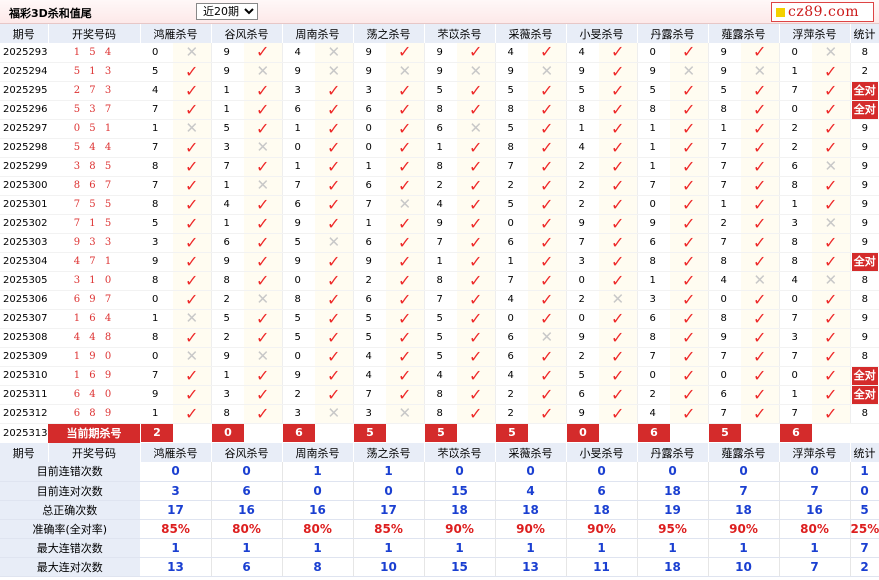 This screenshot has width=879, height=580. I want to click on current-kill-spacer, so click(192, 433).